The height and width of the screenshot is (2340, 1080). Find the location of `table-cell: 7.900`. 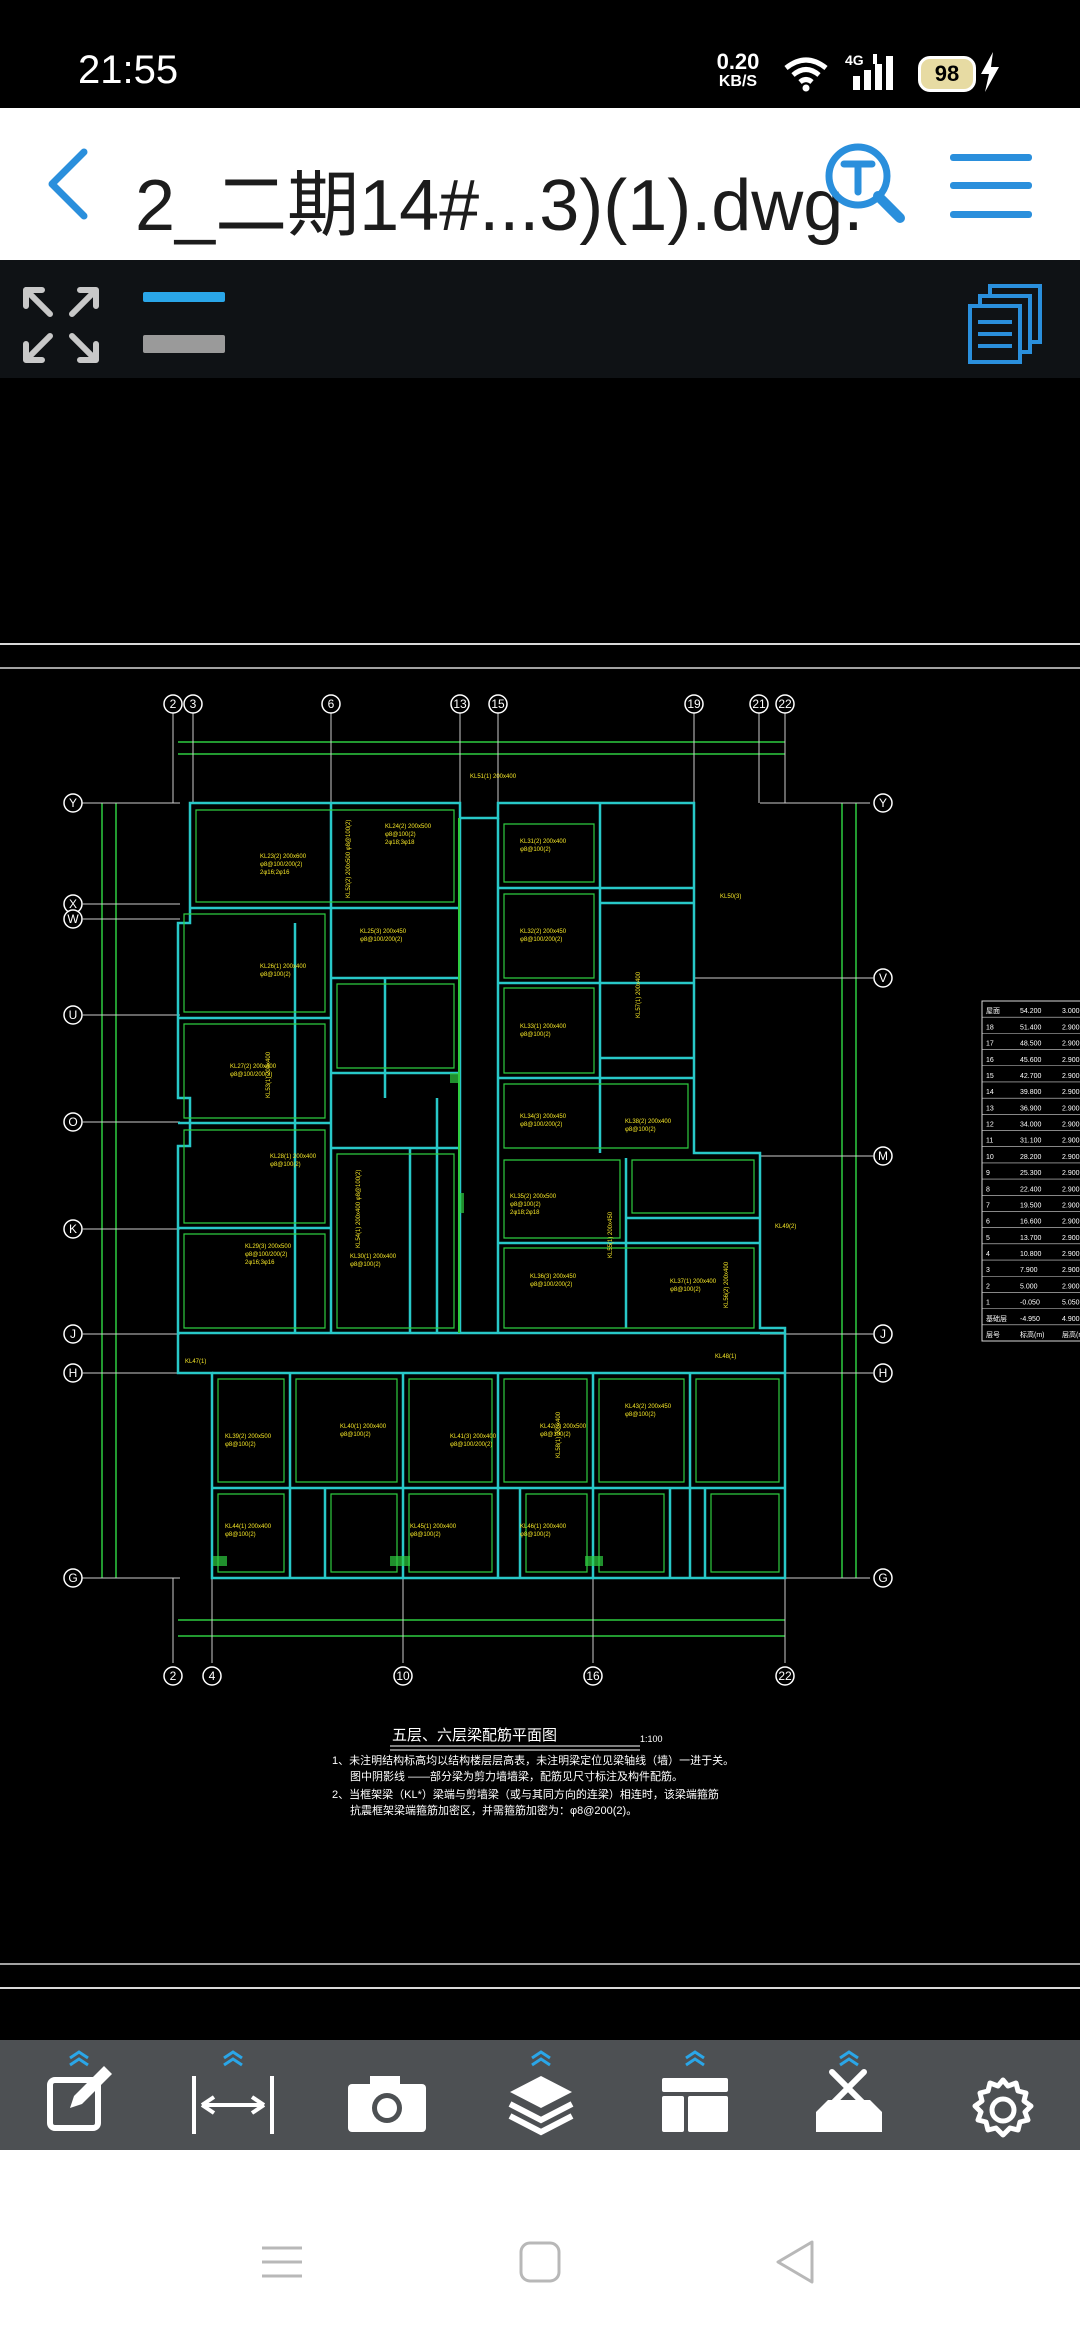

table-cell: 7.900 is located at coordinates (1029, 1270).